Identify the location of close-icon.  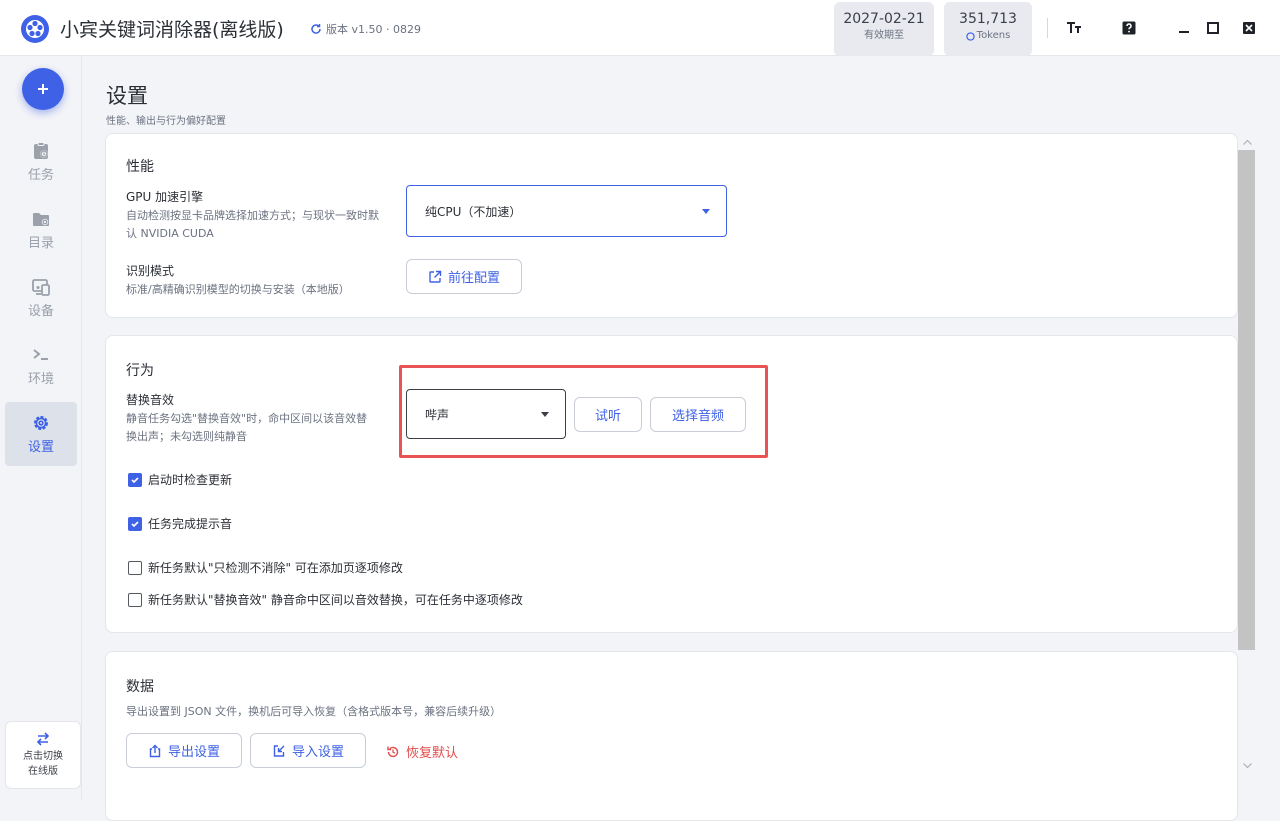
(1249, 28).